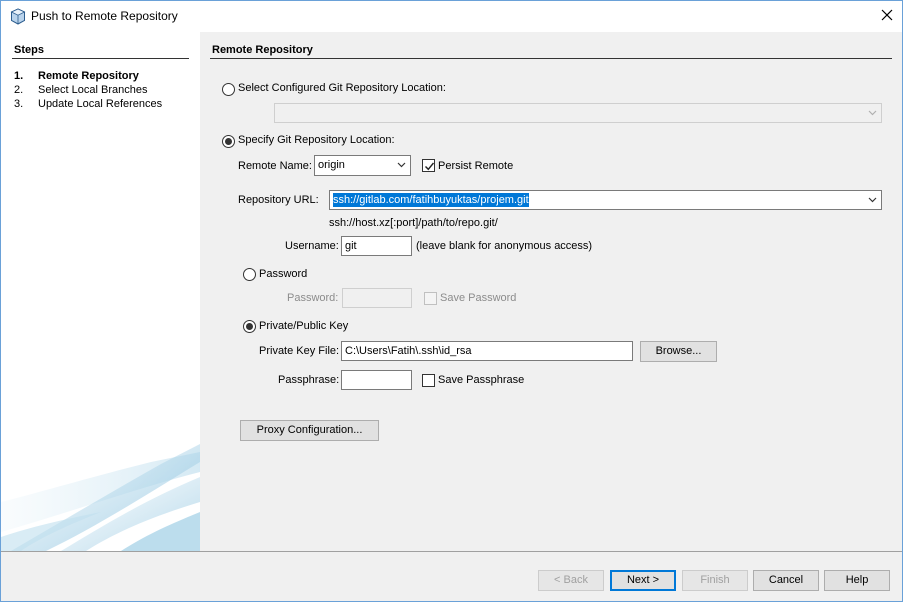 The height and width of the screenshot is (602, 903). I want to click on step-label: Select Local Branches, so click(93, 90).